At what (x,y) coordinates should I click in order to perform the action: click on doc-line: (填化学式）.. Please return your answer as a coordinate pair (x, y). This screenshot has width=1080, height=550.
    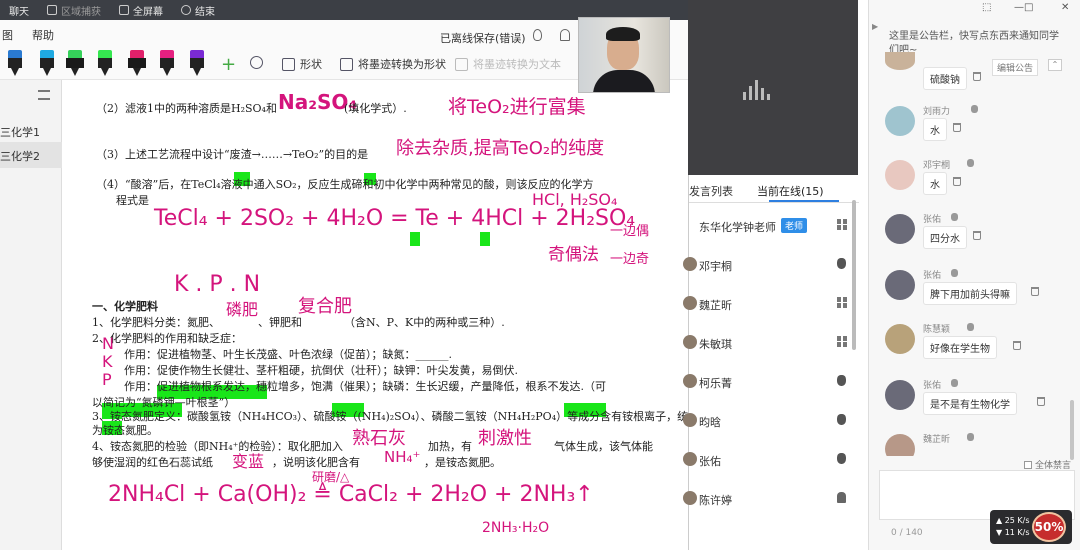
    Looking at the image, I should click on (375, 108).